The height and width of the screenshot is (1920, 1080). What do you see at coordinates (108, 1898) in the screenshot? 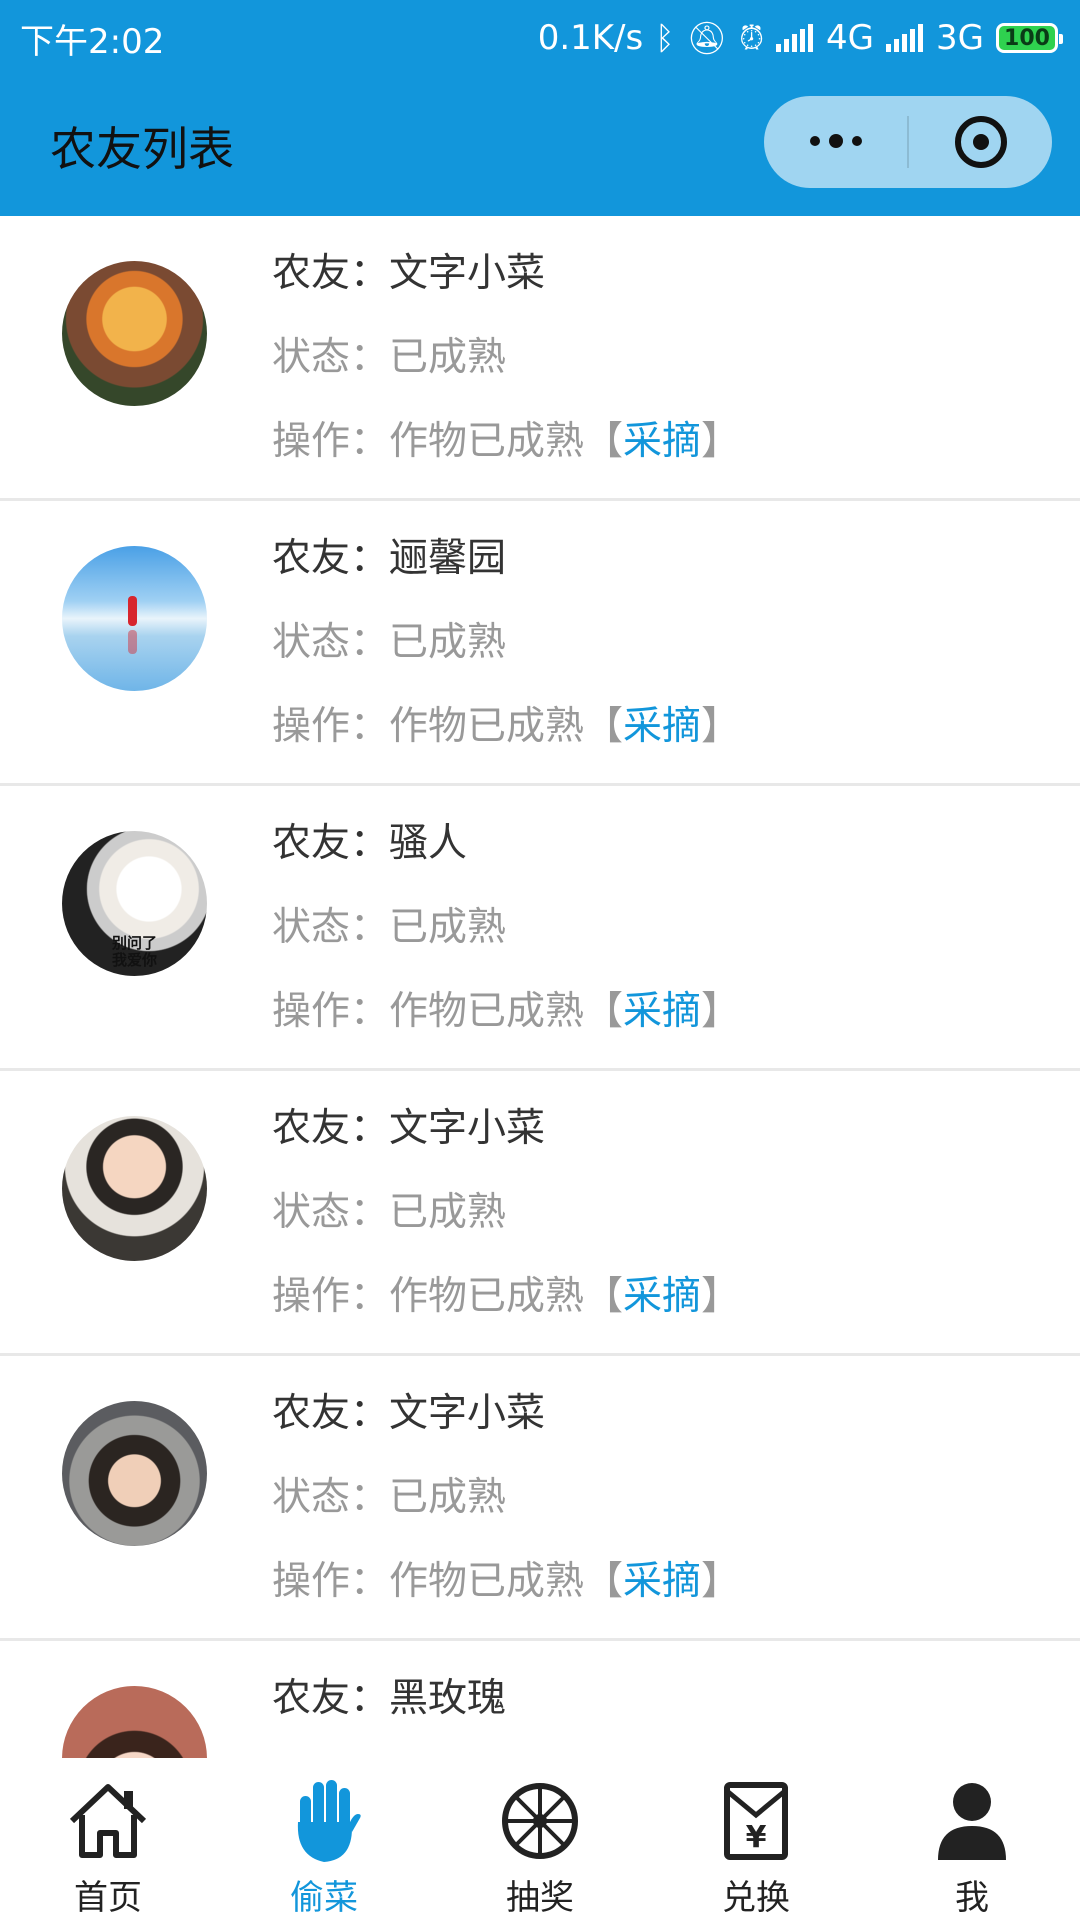
I see `tab-label: 首页` at bounding box center [108, 1898].